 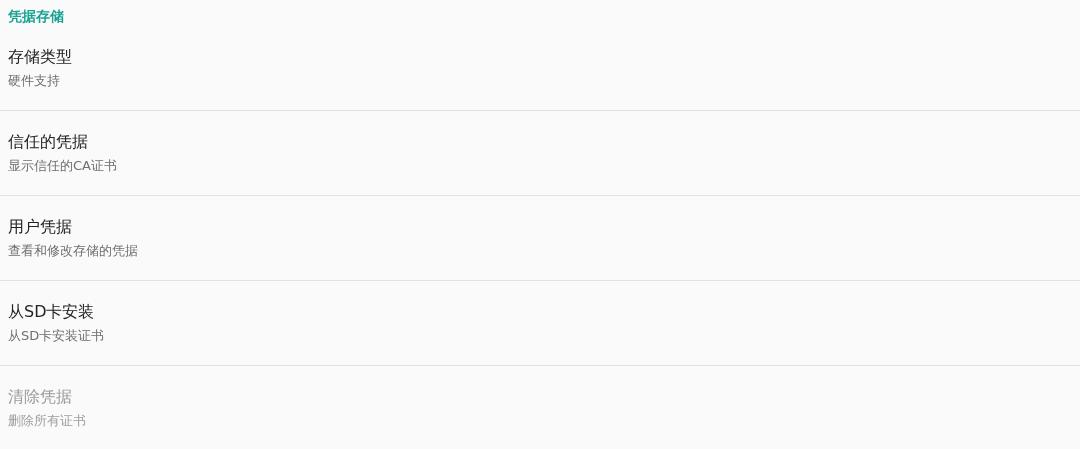 I want to click on item-summary: 显示信任的CA证书, so click(x=62, y=165).